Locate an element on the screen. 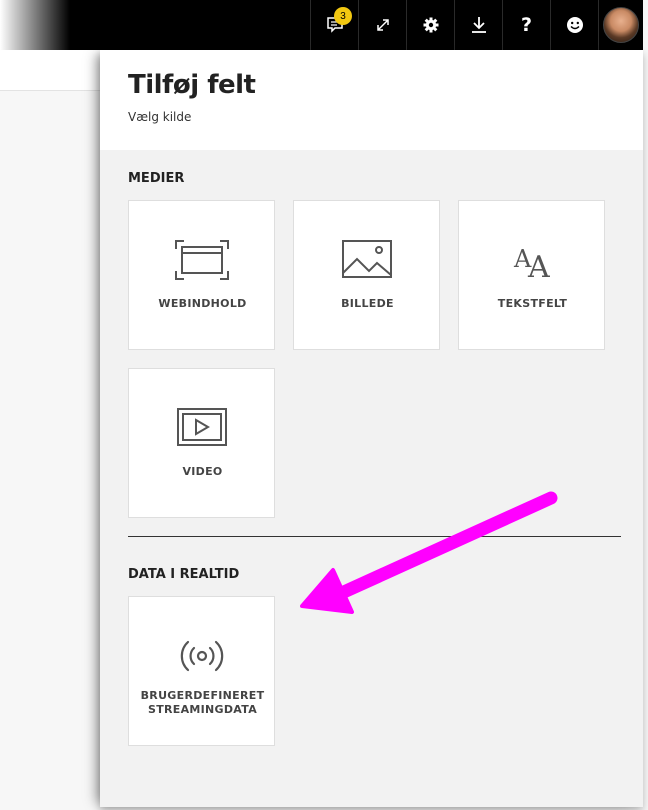  gear-icon is located at coordinates (430, 25).